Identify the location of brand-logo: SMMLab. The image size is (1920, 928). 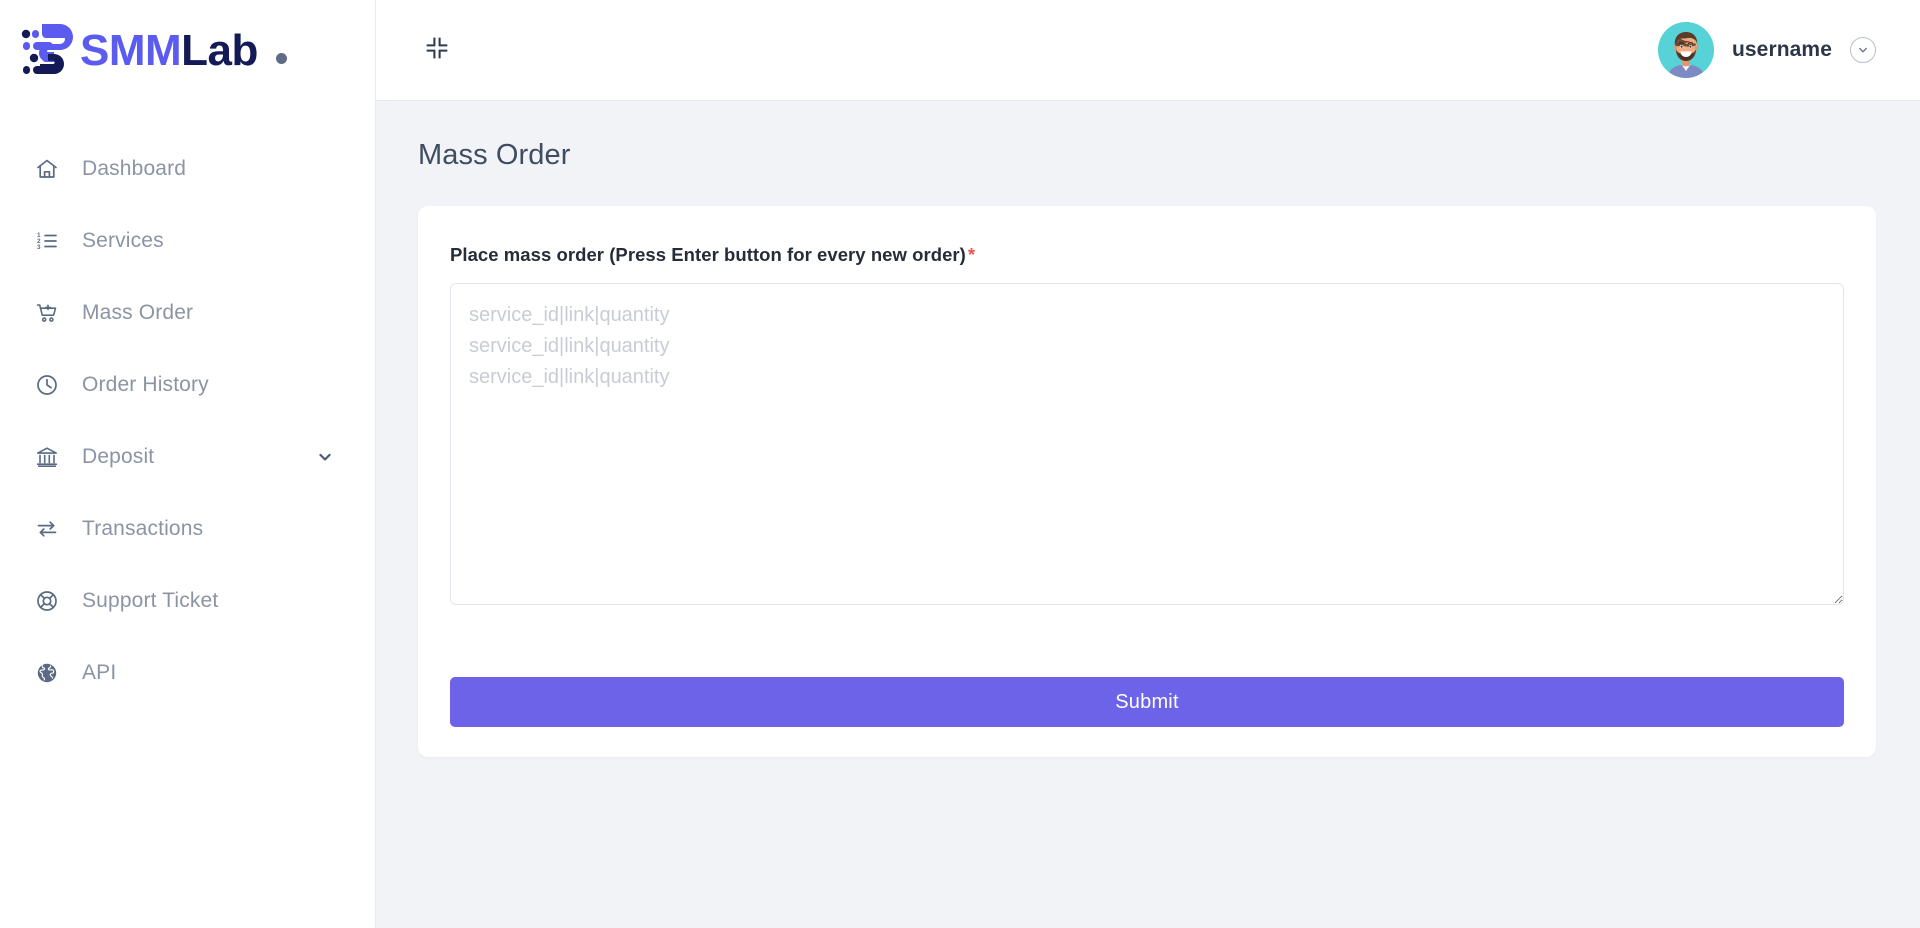
(187, 50).